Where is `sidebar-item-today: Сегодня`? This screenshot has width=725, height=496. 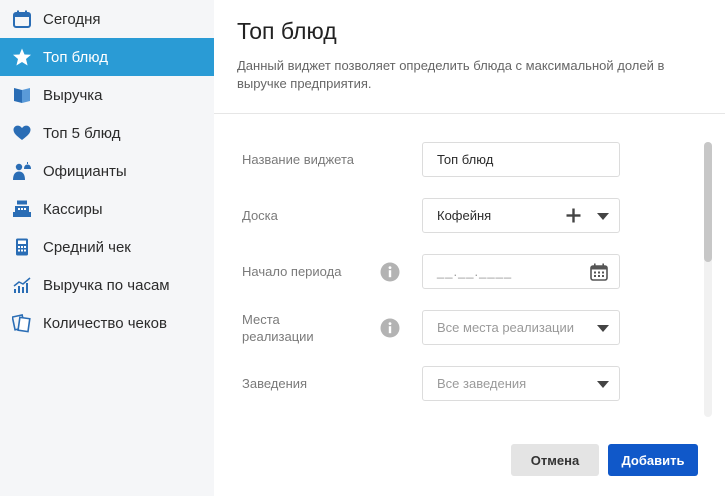
sidebar-item-today: Сегодня is located at coordinates (107, 19).